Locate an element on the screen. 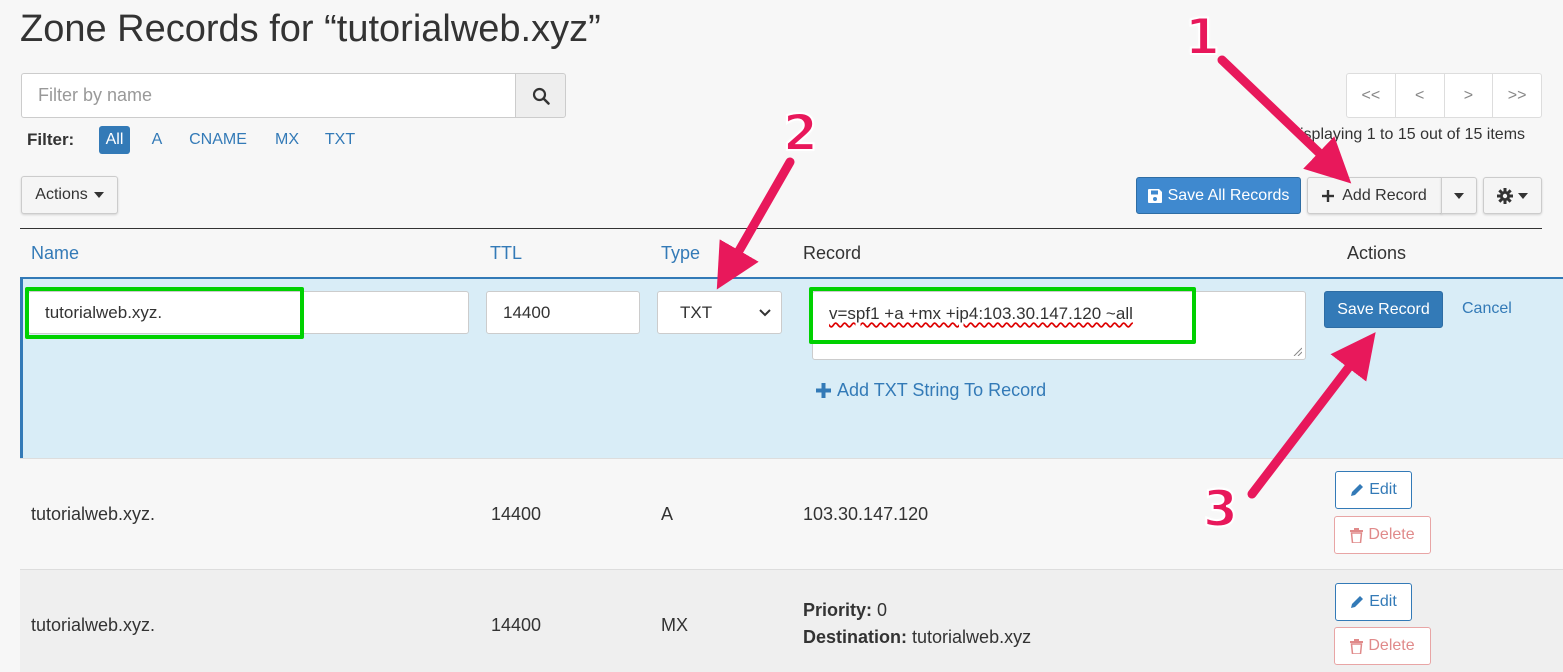 This screenshot has height=672, width=1563. add-record-dropdown-toggle is located at coordinates (1459, 195).